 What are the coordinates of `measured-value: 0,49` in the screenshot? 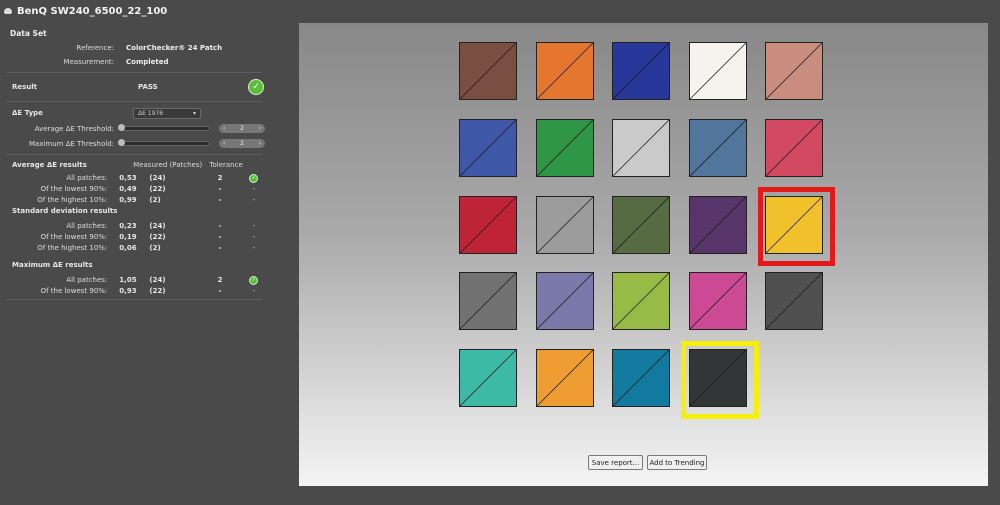 It's located at (128, 188).